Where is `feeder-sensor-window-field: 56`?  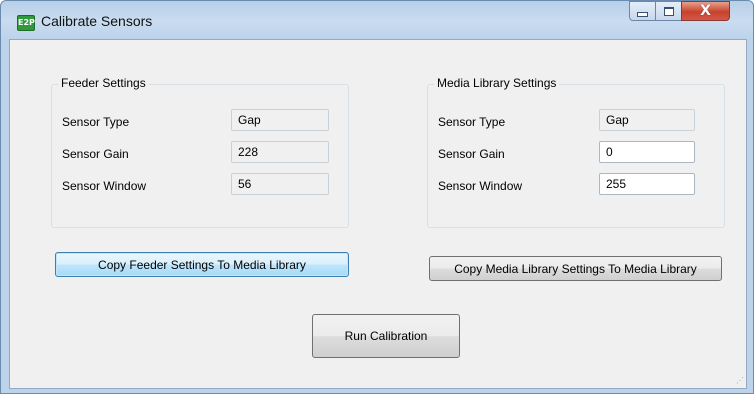 feeder-sensor-window-field: 56 is located at coordinates (280, 184).